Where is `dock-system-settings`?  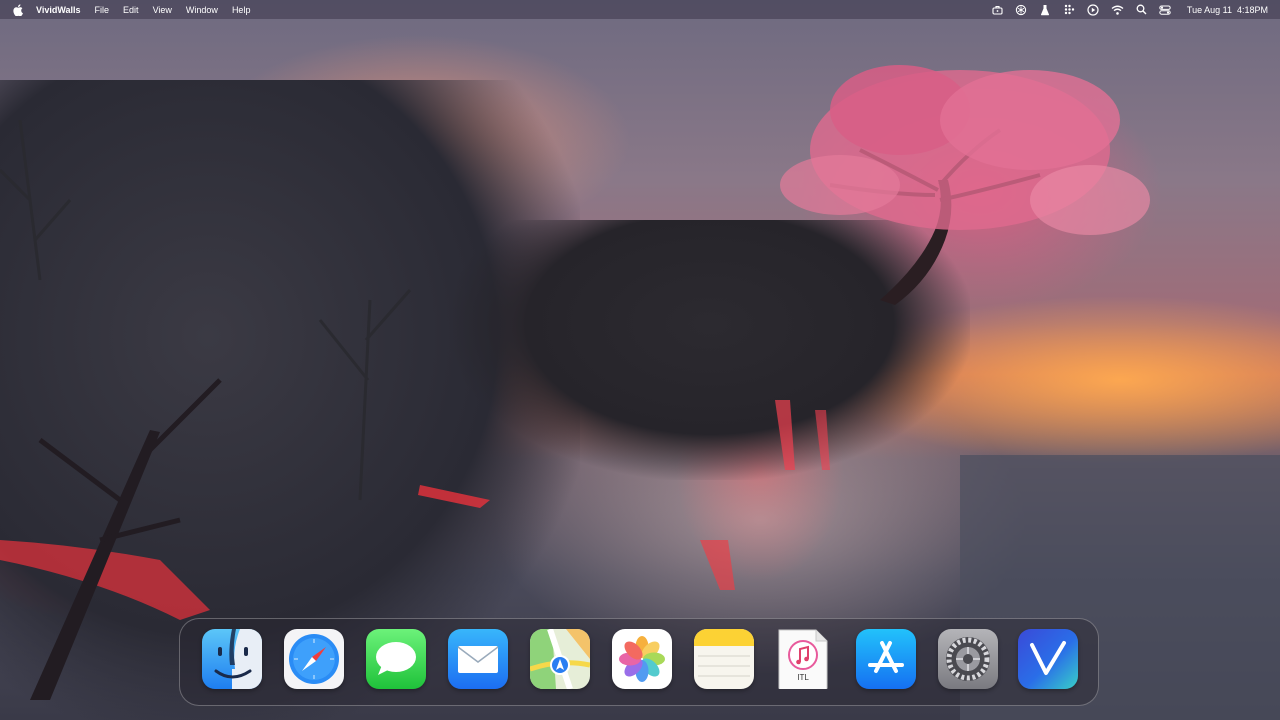 dock-system-settings is located at coordinates (968, 659).